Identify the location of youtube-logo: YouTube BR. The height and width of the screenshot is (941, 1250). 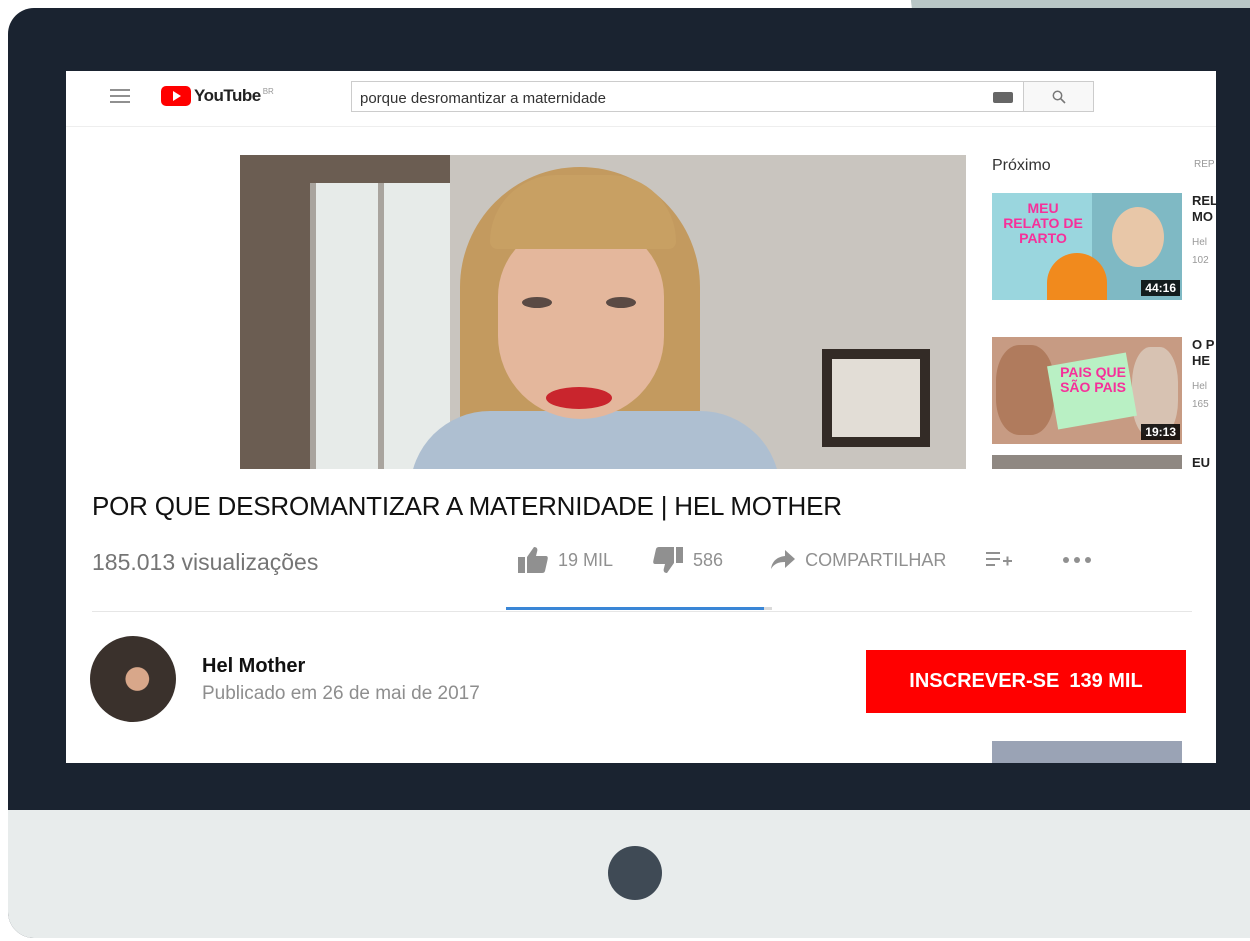
(217, 96).